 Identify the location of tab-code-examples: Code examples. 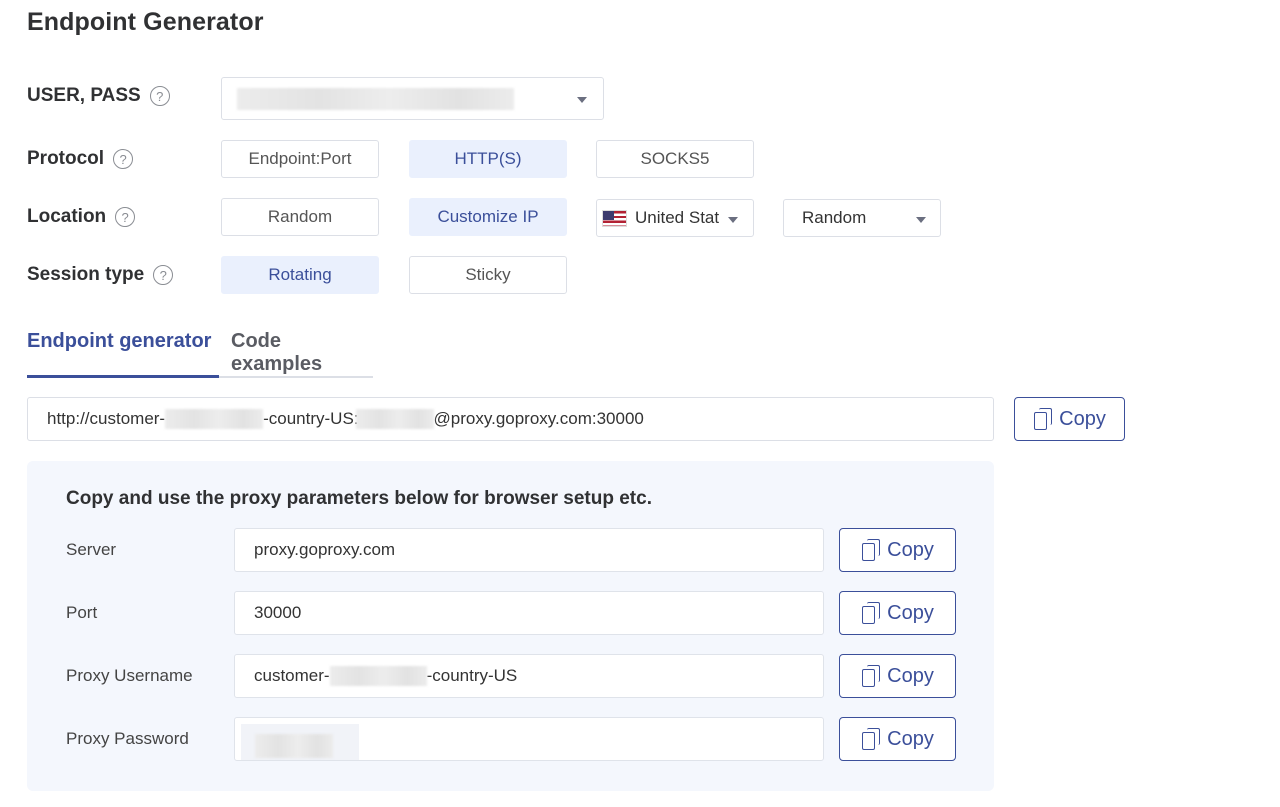
(302, 353).